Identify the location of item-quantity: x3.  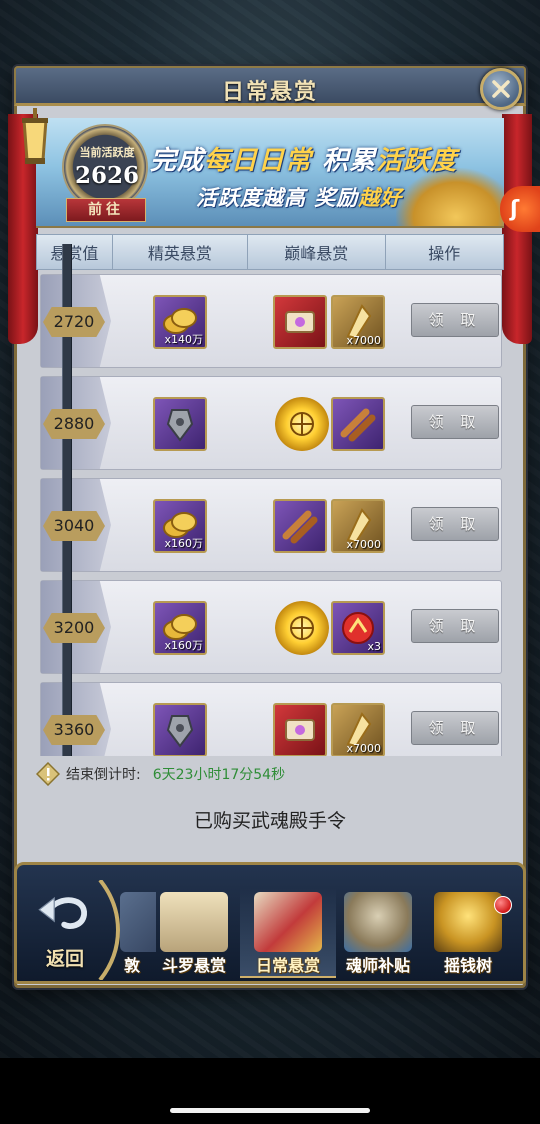
(374, 646).